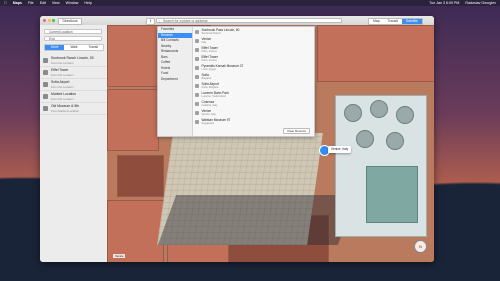  Describe the element at coordinates (376, 21) in the screenshot. I see `view-mode-map: Map` at that location.